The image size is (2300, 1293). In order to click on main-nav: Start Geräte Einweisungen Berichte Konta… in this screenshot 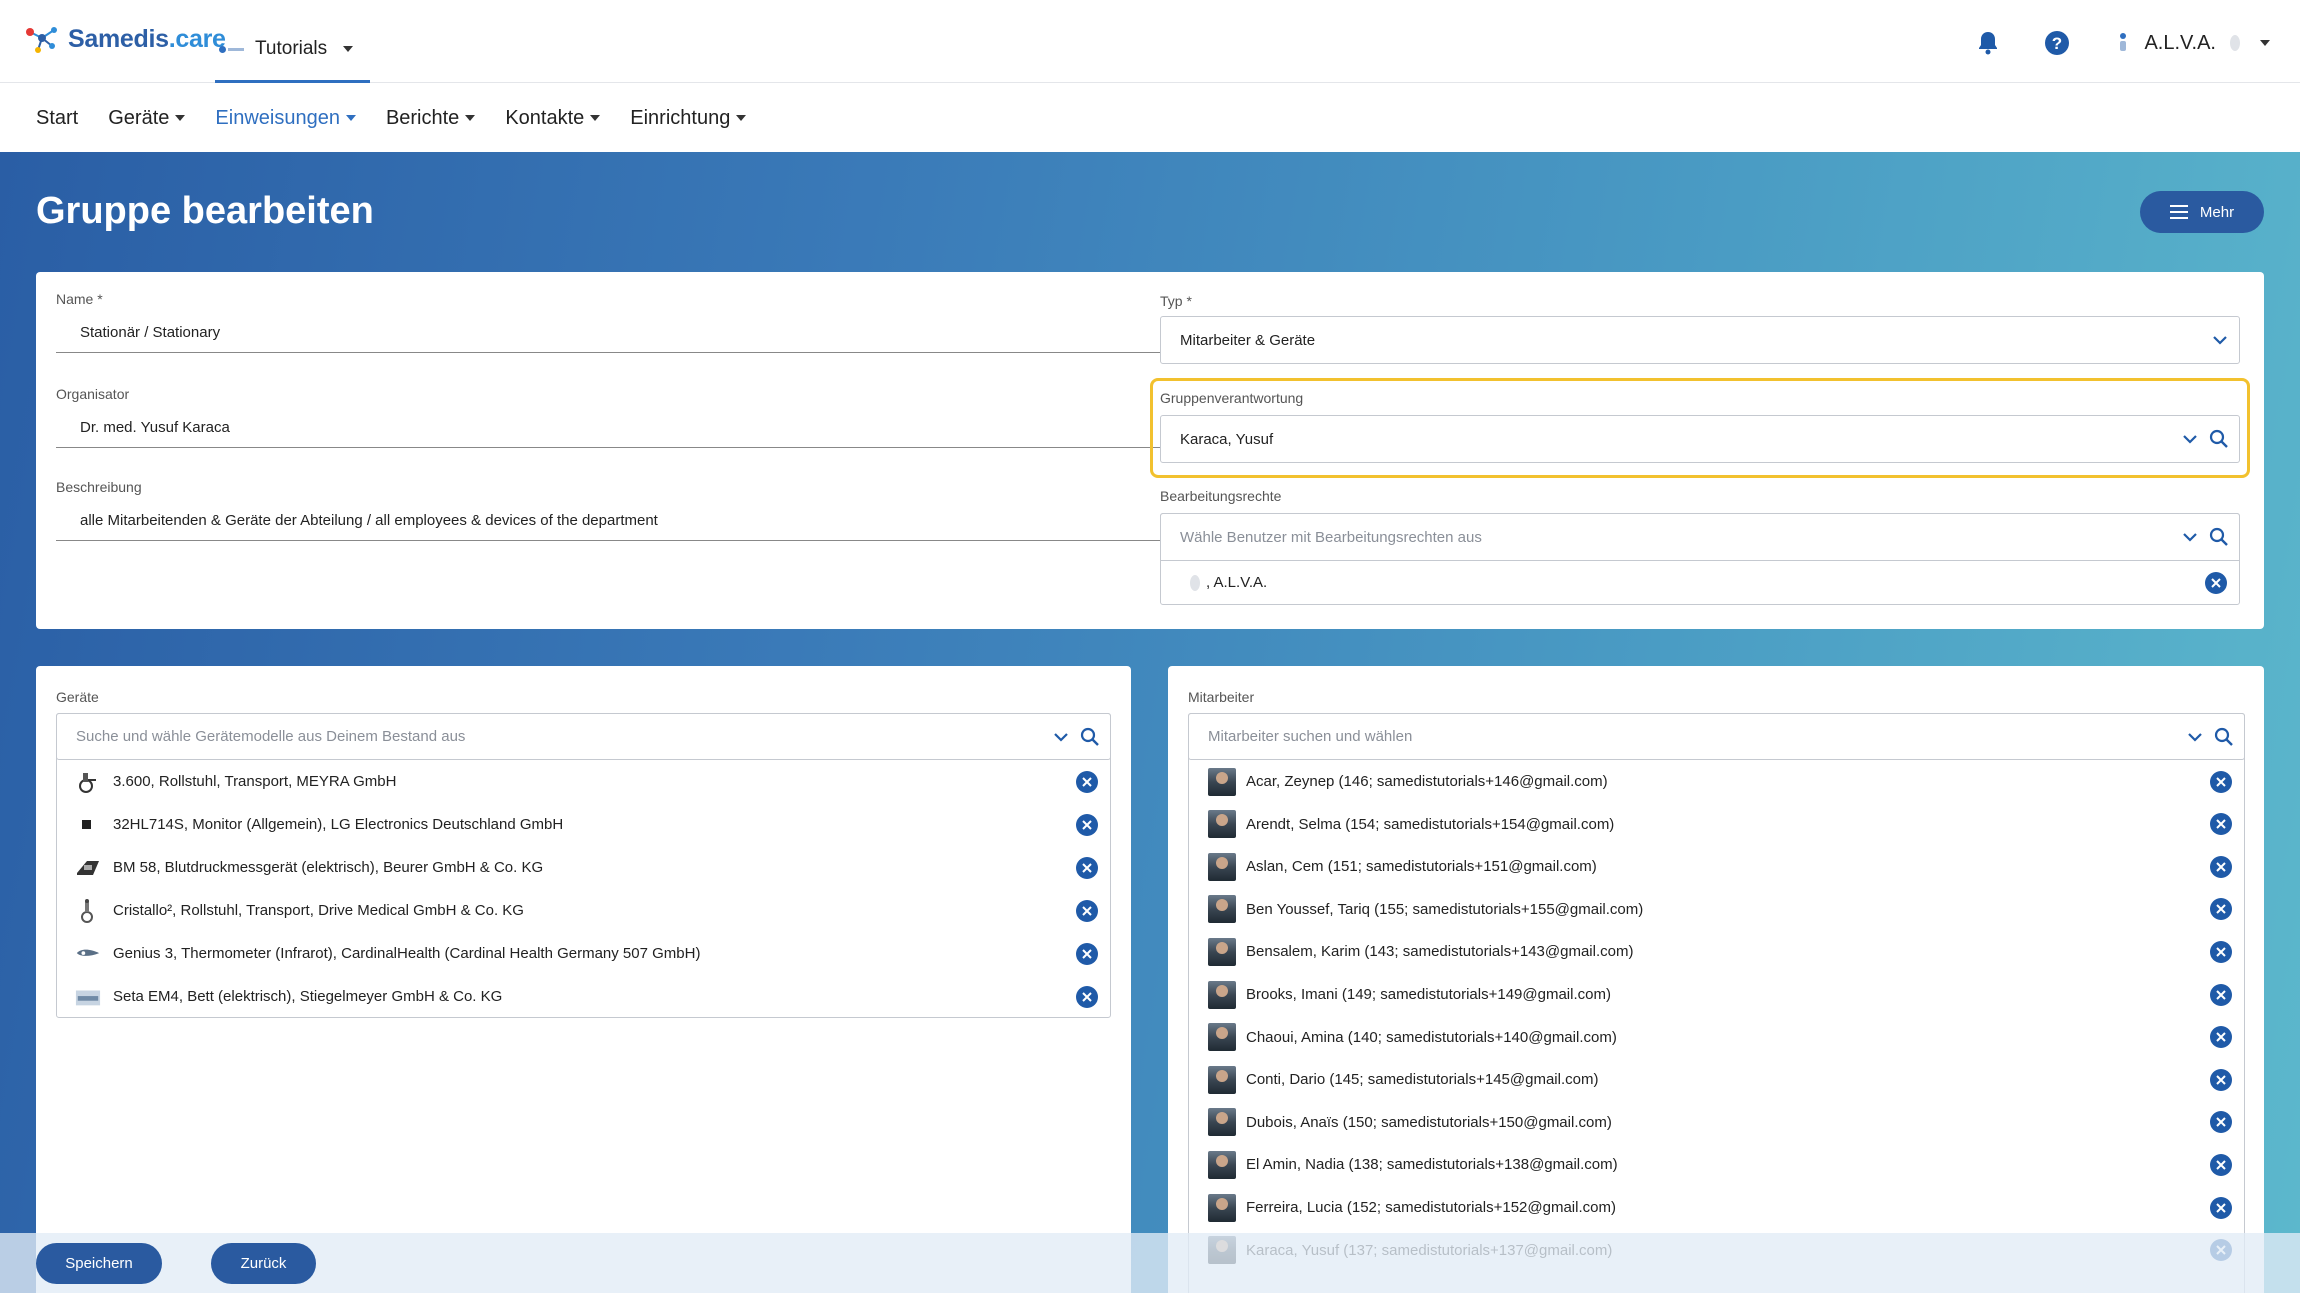, I will do `click(1150, 118)`.